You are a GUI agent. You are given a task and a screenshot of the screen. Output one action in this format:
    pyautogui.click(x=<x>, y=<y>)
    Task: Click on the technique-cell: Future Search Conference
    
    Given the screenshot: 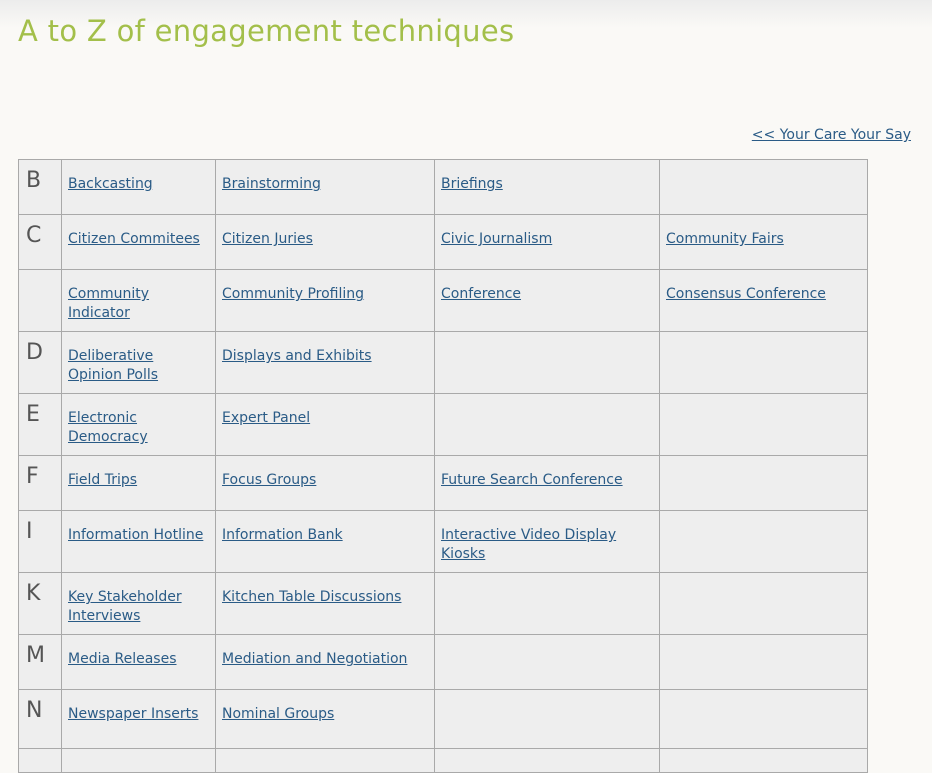 What is the action you would take?
    pyautogui.click(x=547, y=483)
    